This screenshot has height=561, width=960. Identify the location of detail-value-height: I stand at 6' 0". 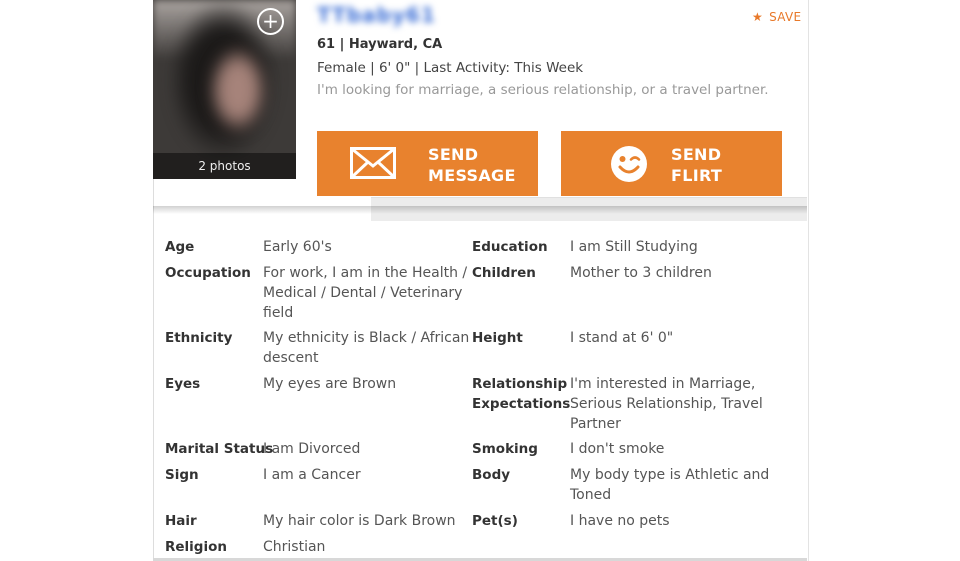
(622, 338).